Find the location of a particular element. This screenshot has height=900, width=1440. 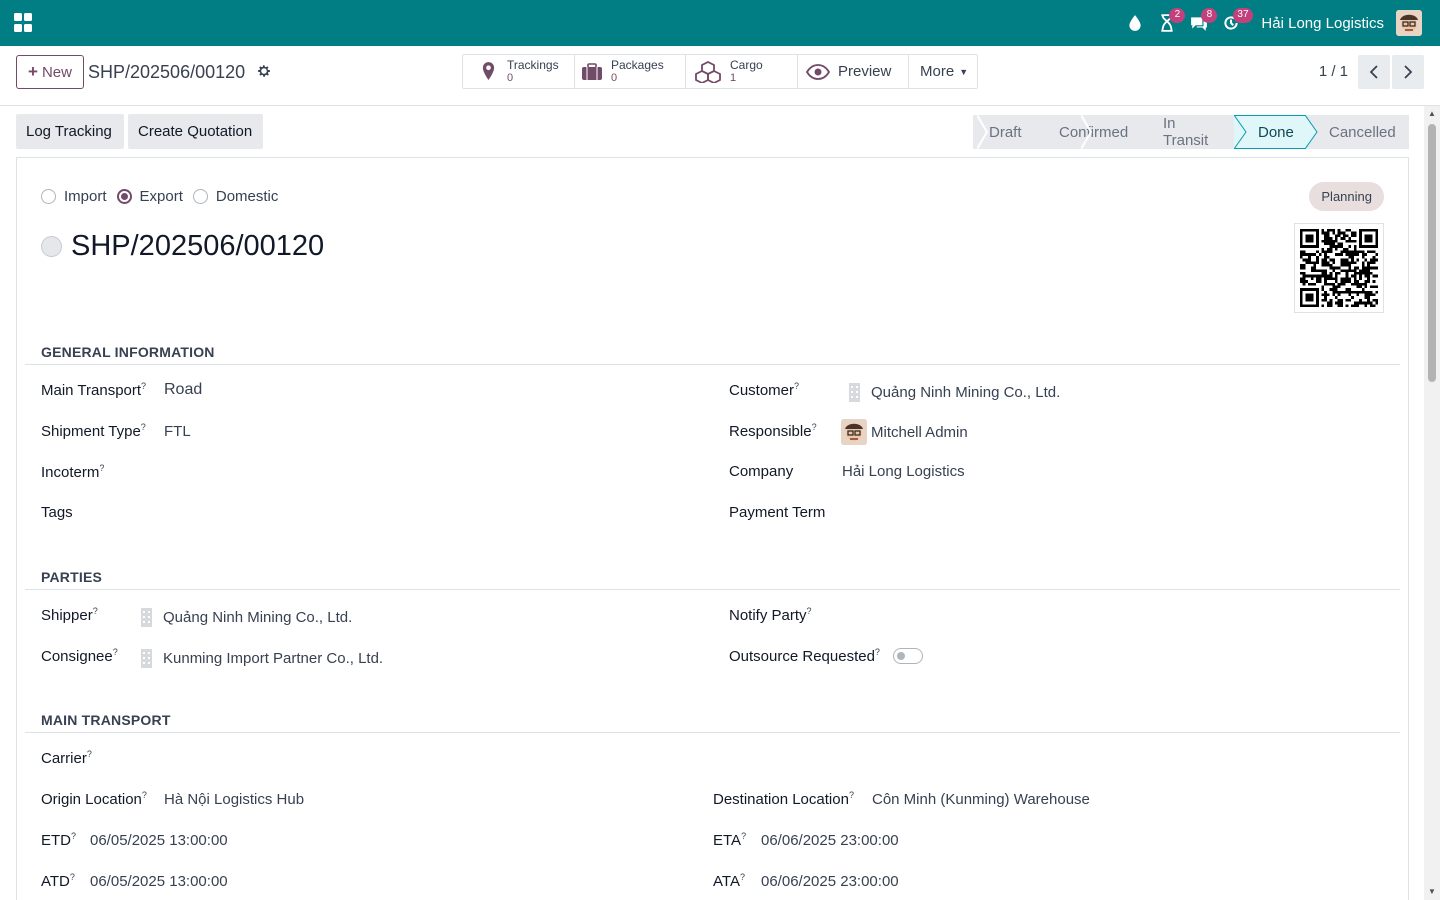

top-navbar: 2 8 37 Hải Long Logistics is located at coordinates (720, 23).